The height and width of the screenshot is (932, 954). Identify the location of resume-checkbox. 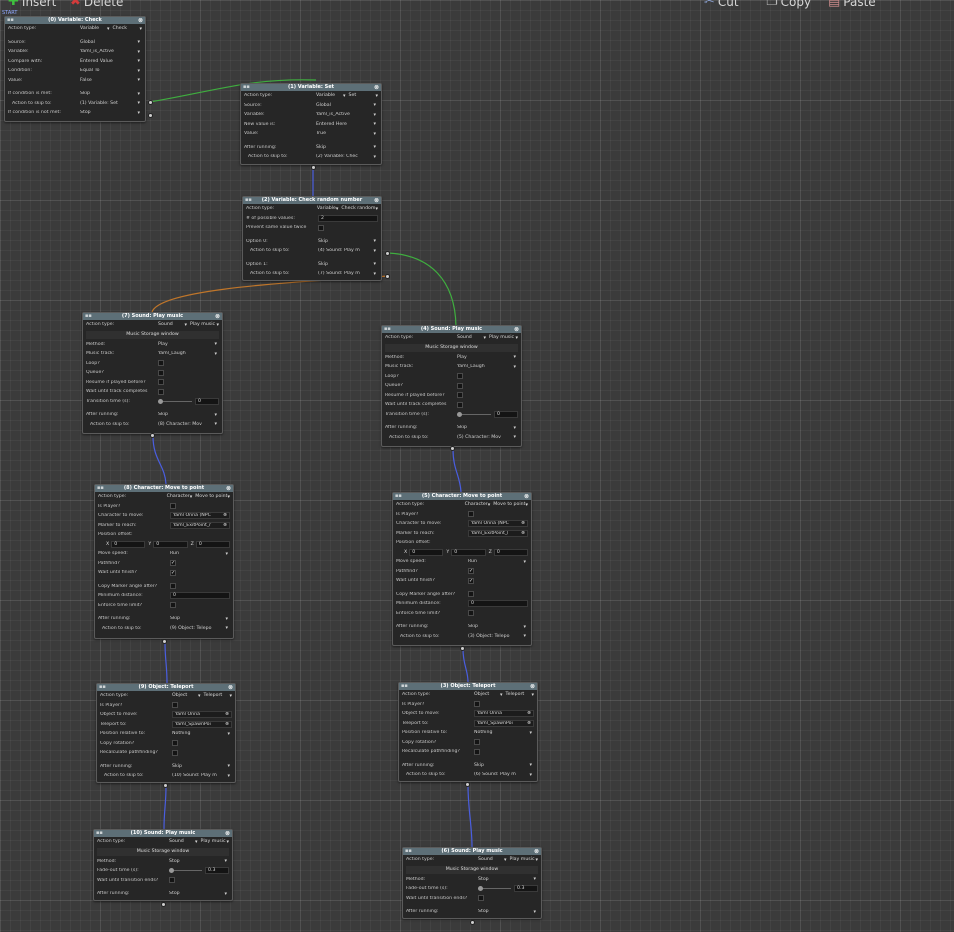
(460, 395).